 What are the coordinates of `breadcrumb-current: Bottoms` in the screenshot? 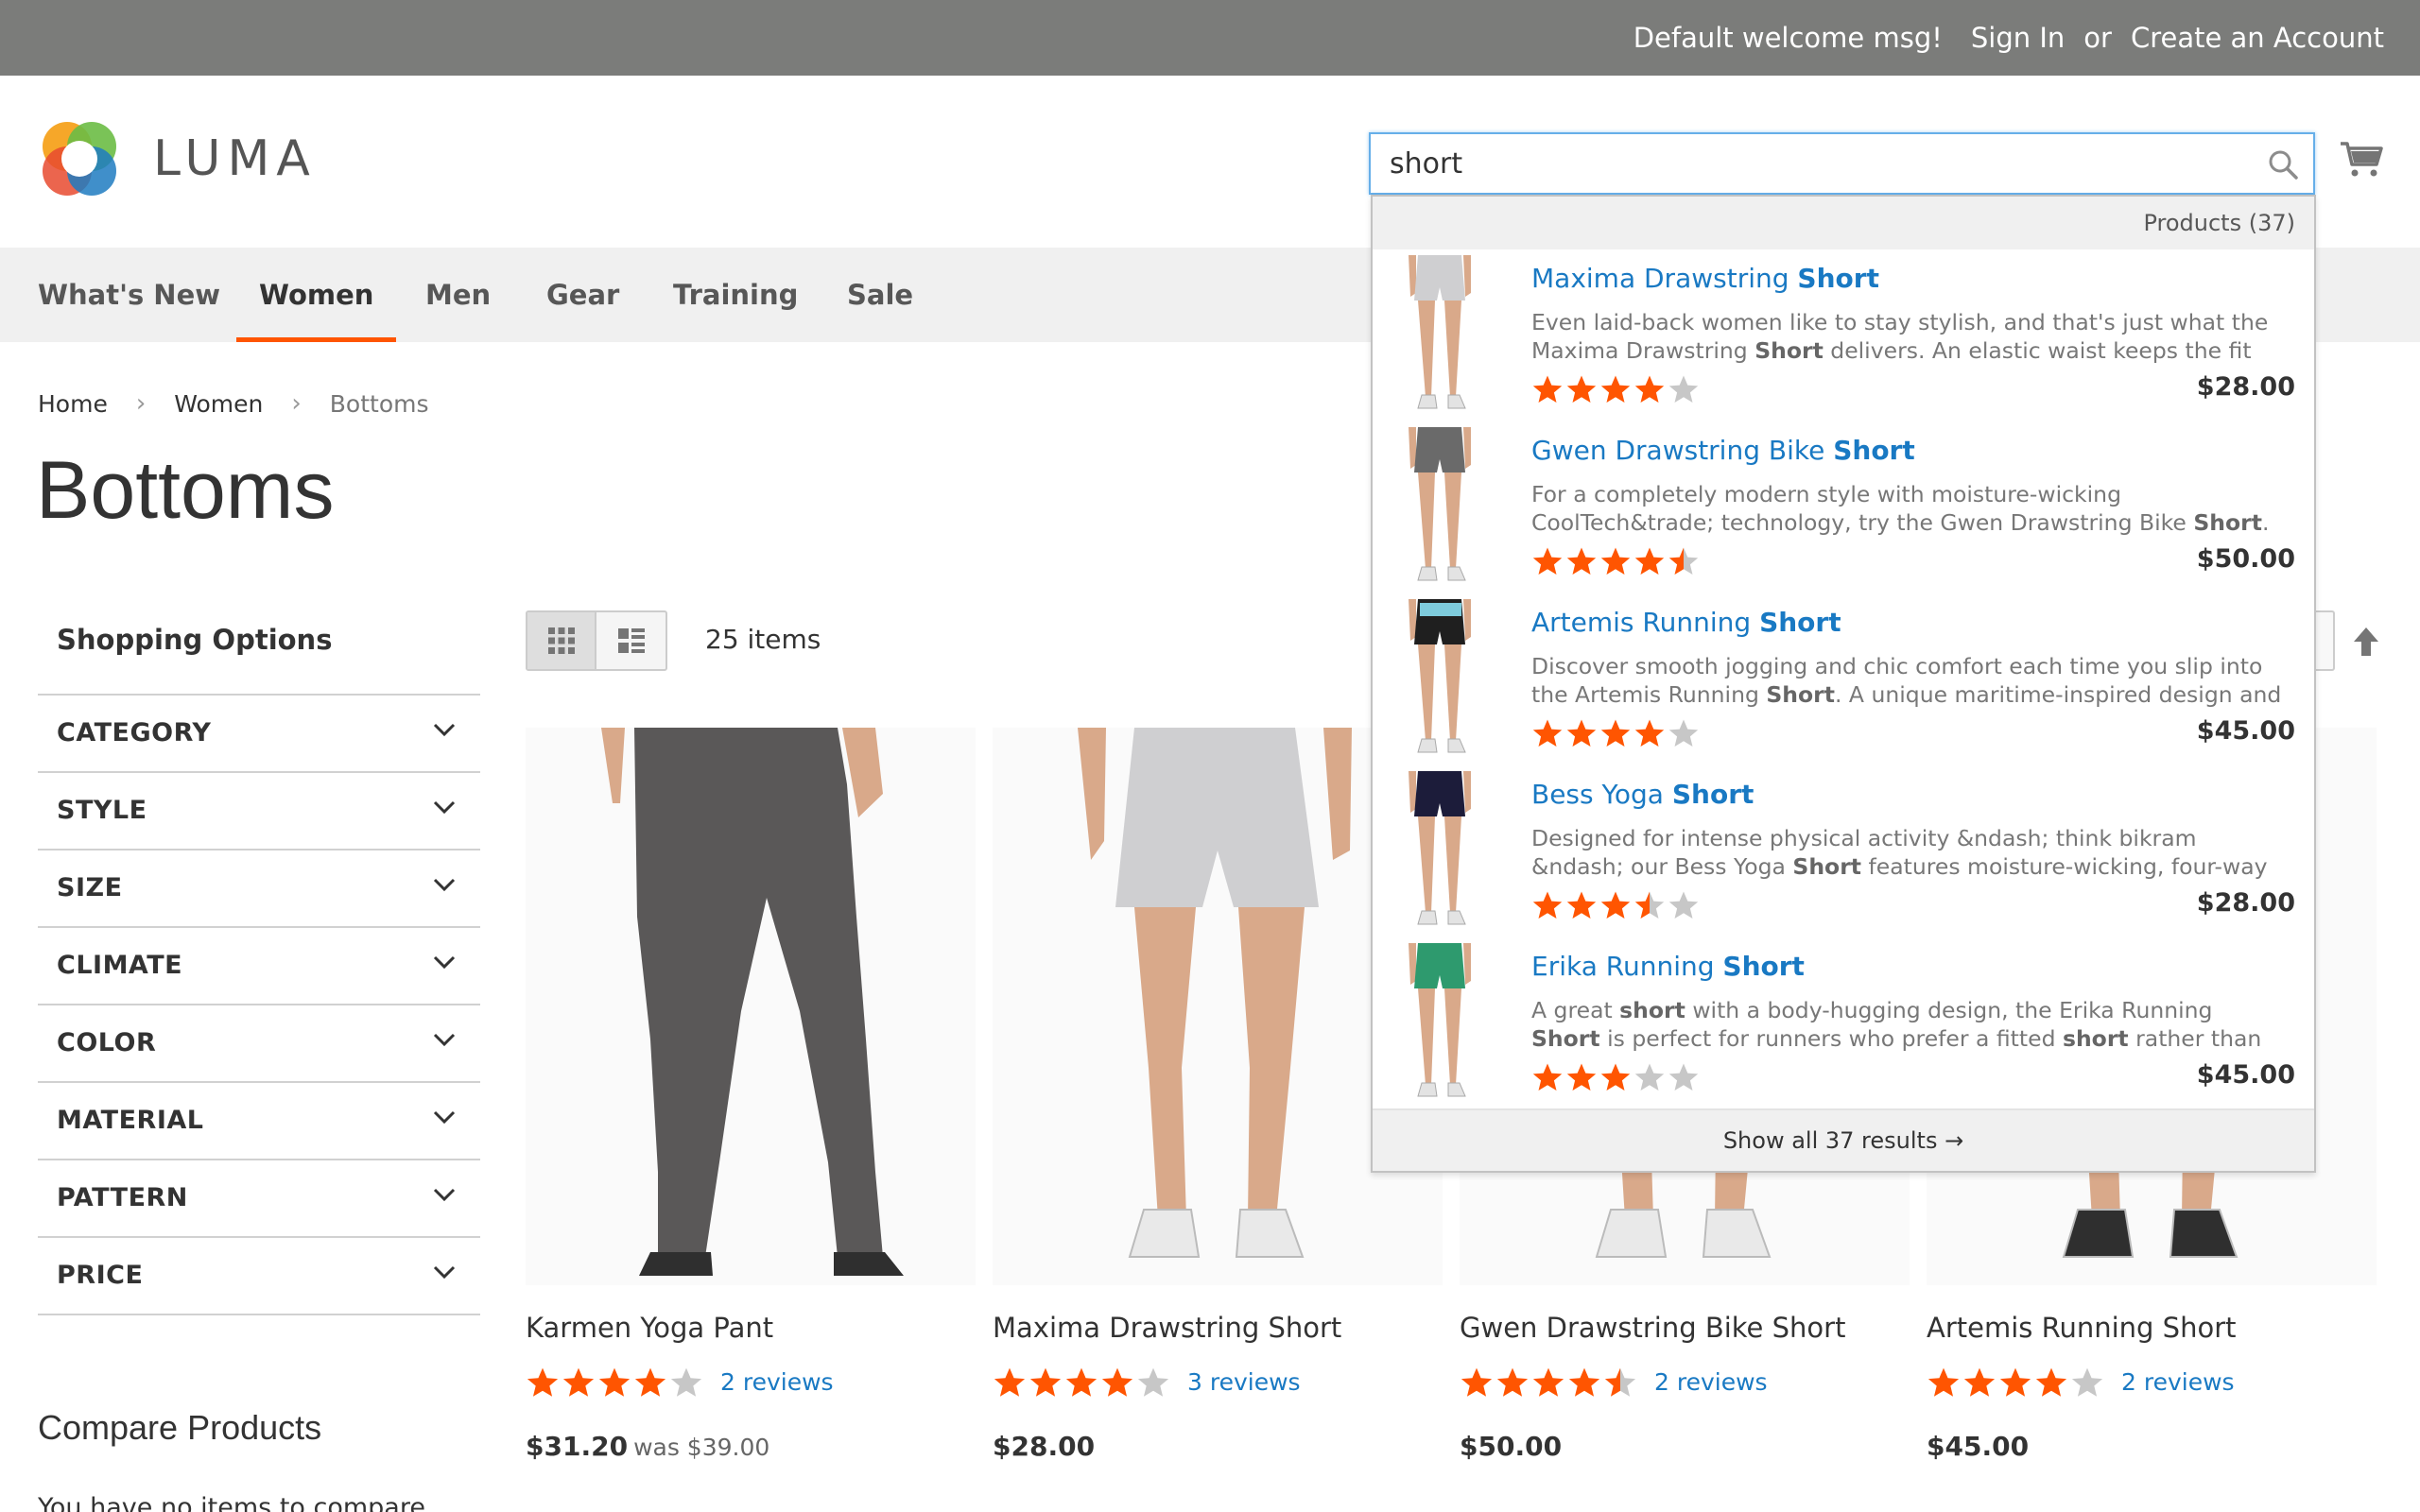 It's located at (379, 403).